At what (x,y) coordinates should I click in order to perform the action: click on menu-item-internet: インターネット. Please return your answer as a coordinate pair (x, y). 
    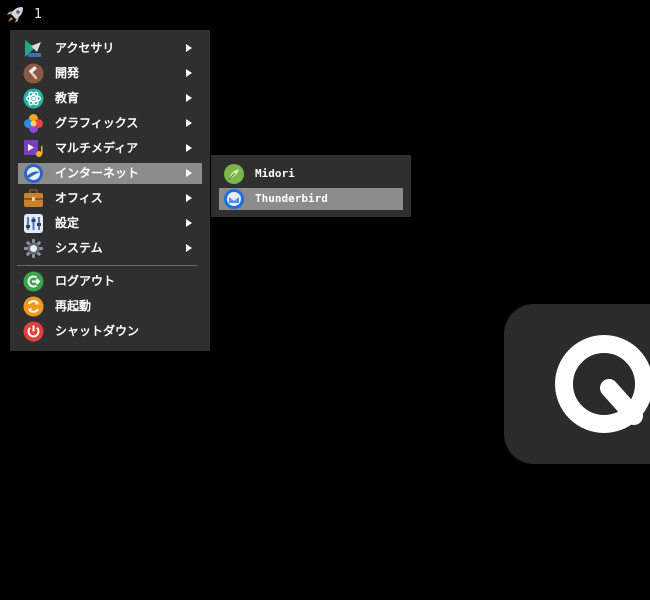
    Looking at the image, I should click on (110, 173).